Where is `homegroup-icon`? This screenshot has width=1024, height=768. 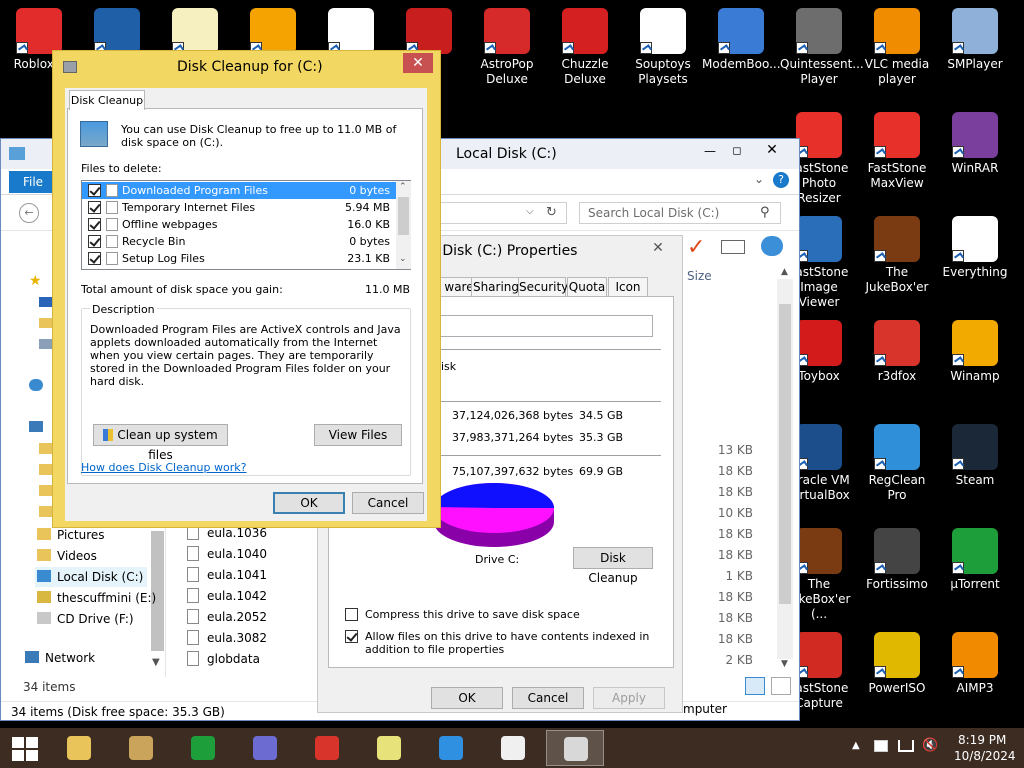 homegroup-icon is located at coordinates (36, 385).